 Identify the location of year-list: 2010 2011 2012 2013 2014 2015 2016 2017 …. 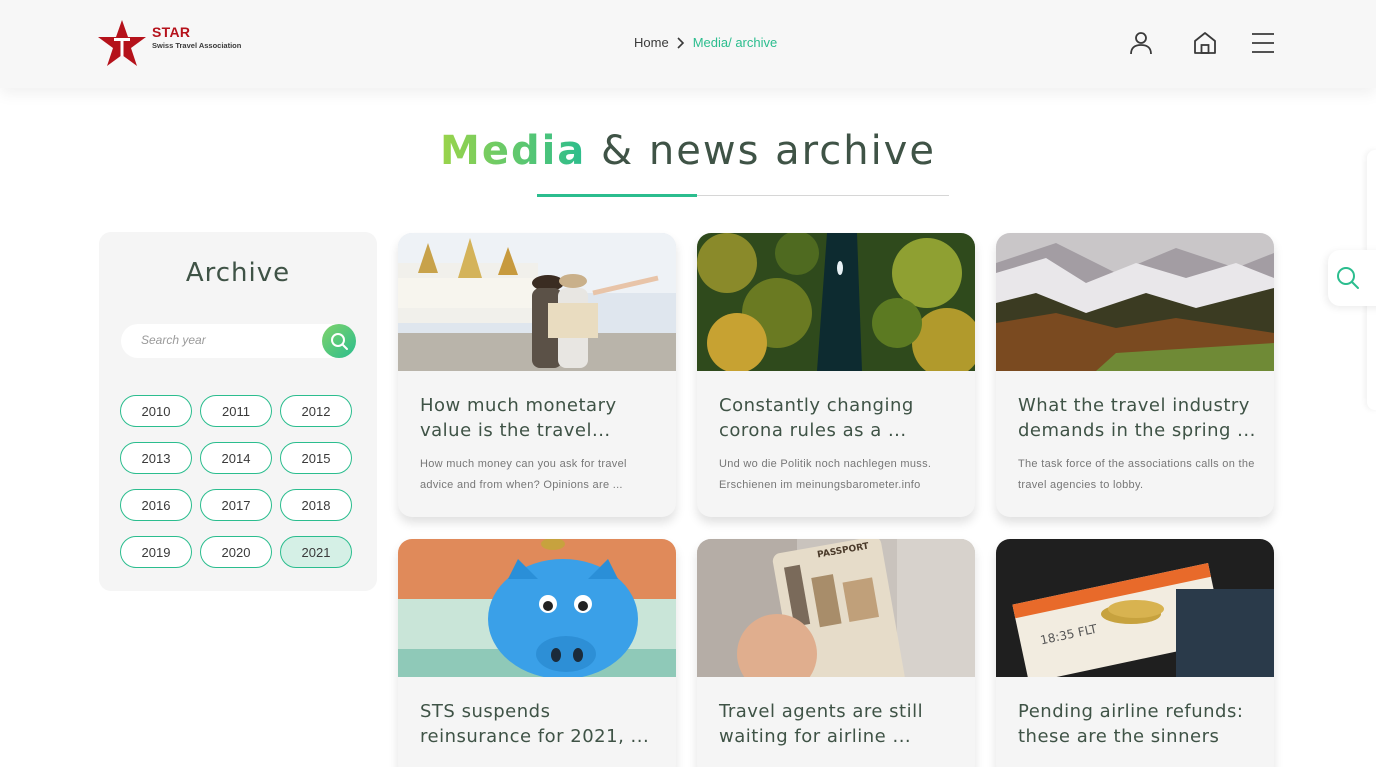
(240, 481).